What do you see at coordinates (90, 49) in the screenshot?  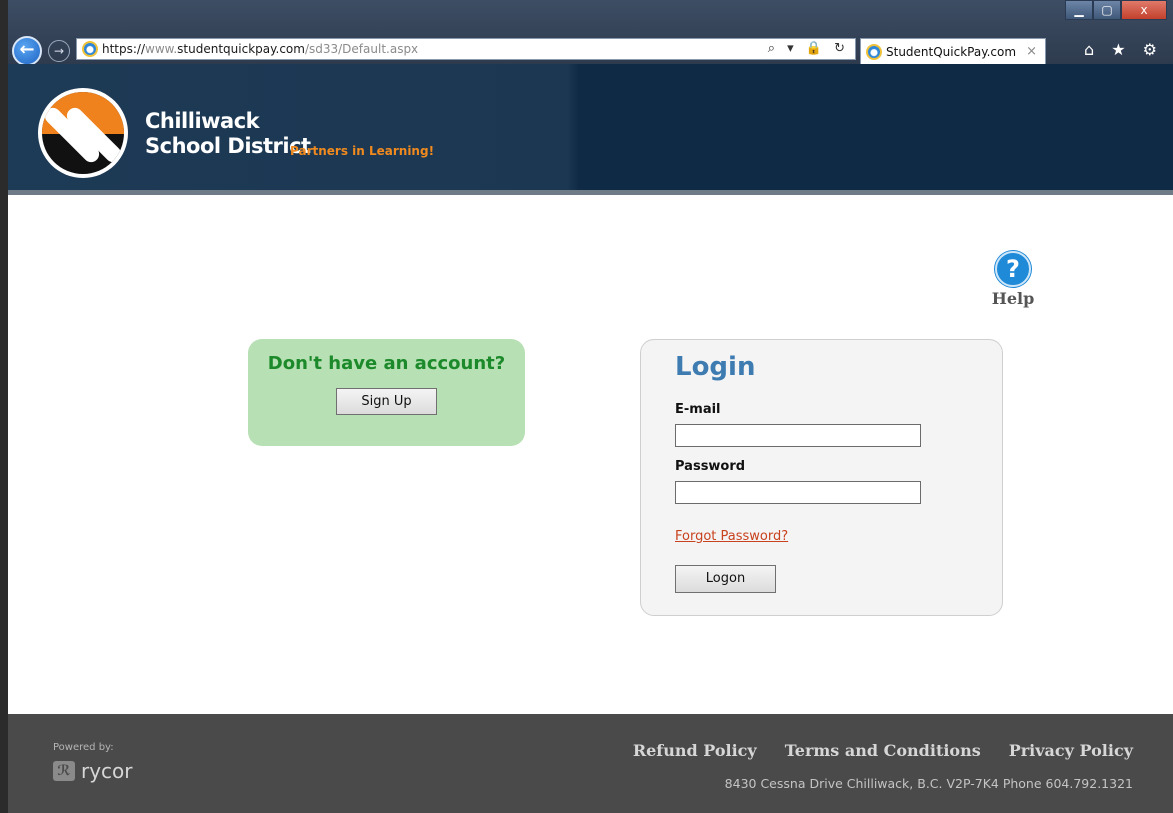 I see `ie-favicon-icon` at bounding box center [90, 49].